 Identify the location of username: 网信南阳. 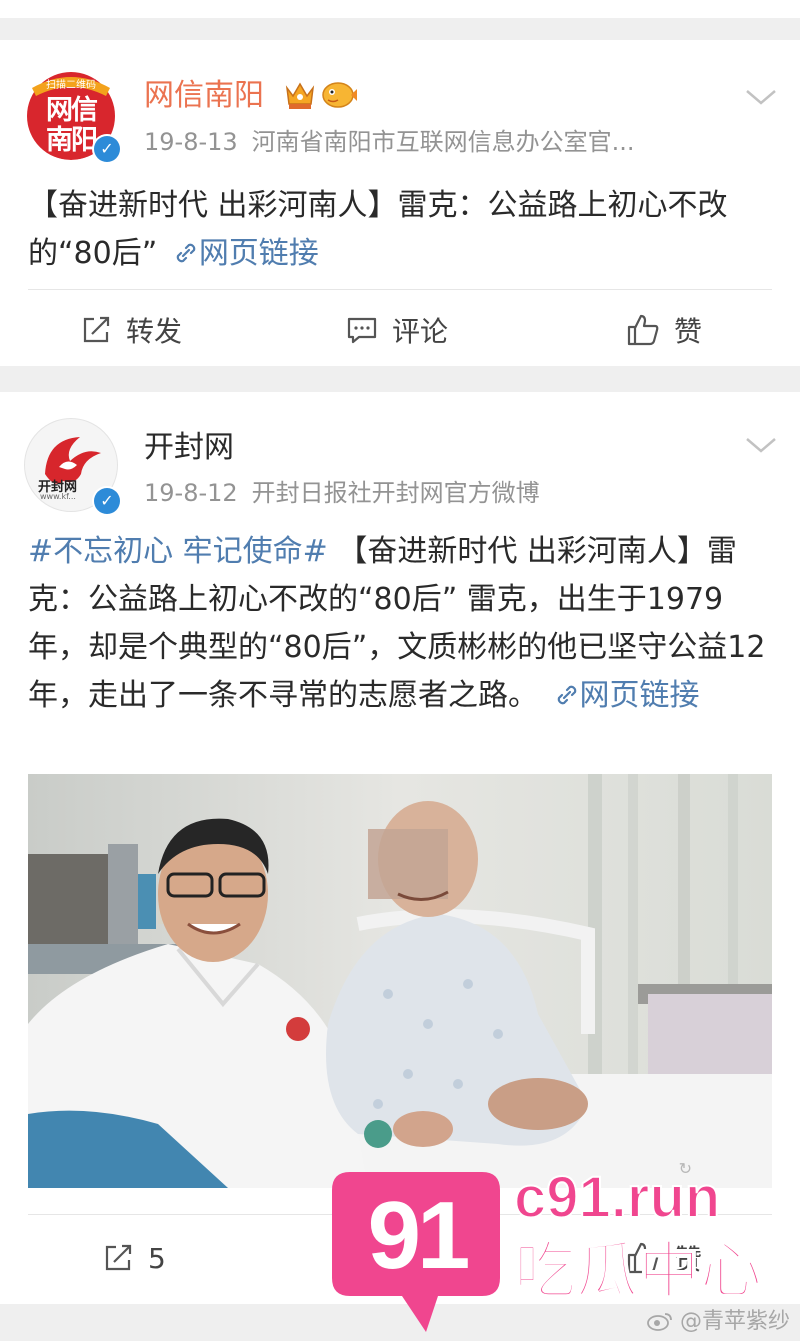
(204, 96).